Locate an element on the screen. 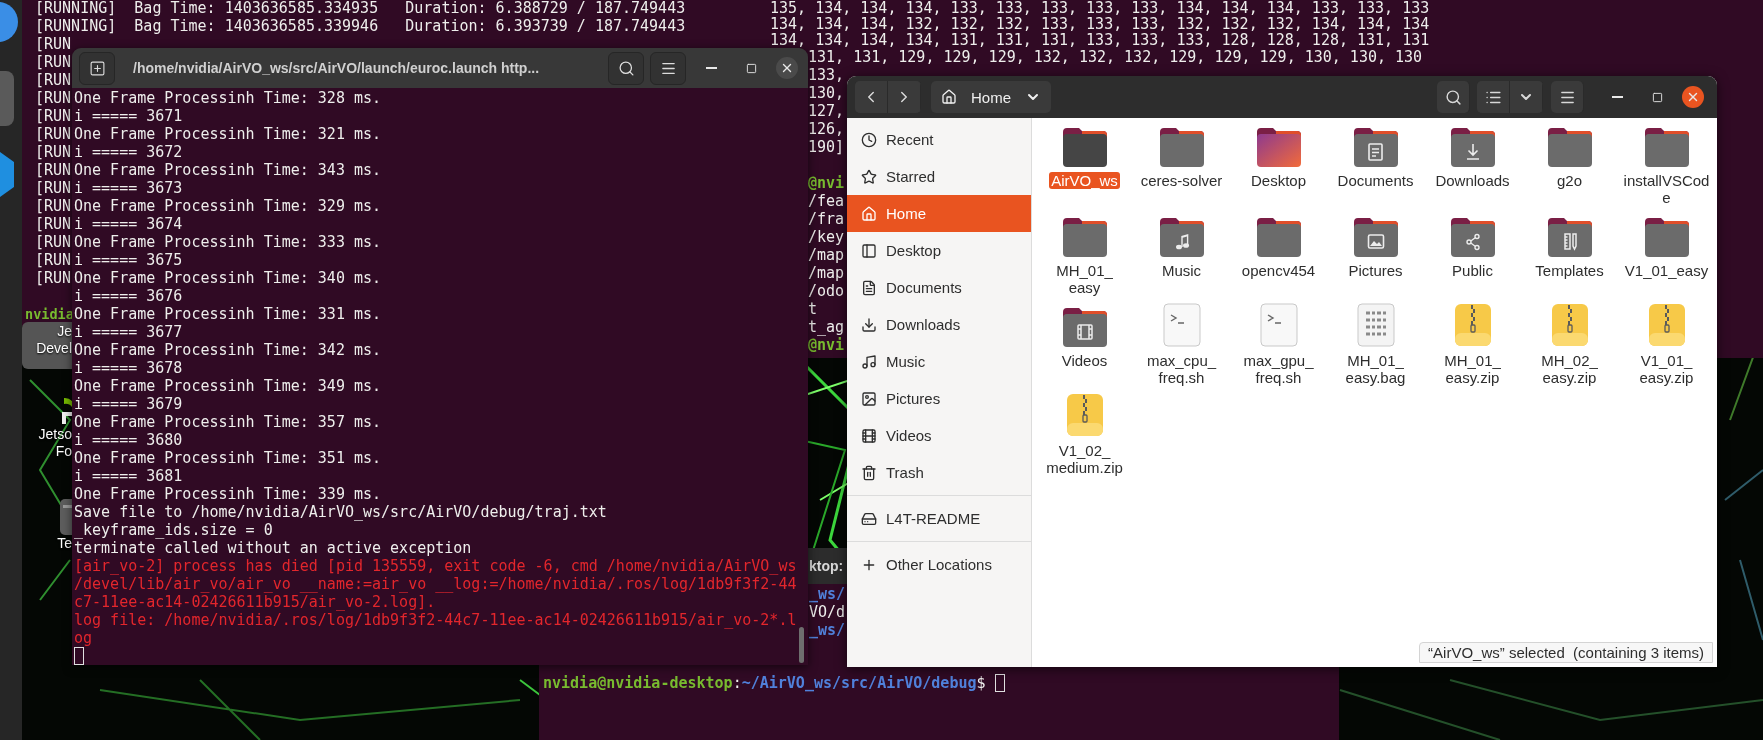 Image resolution: width=1763 pixels, height=740 pixels. terminal-line: One Frame Processinh Time: 357 ms. is located at coordinates (228, 422).